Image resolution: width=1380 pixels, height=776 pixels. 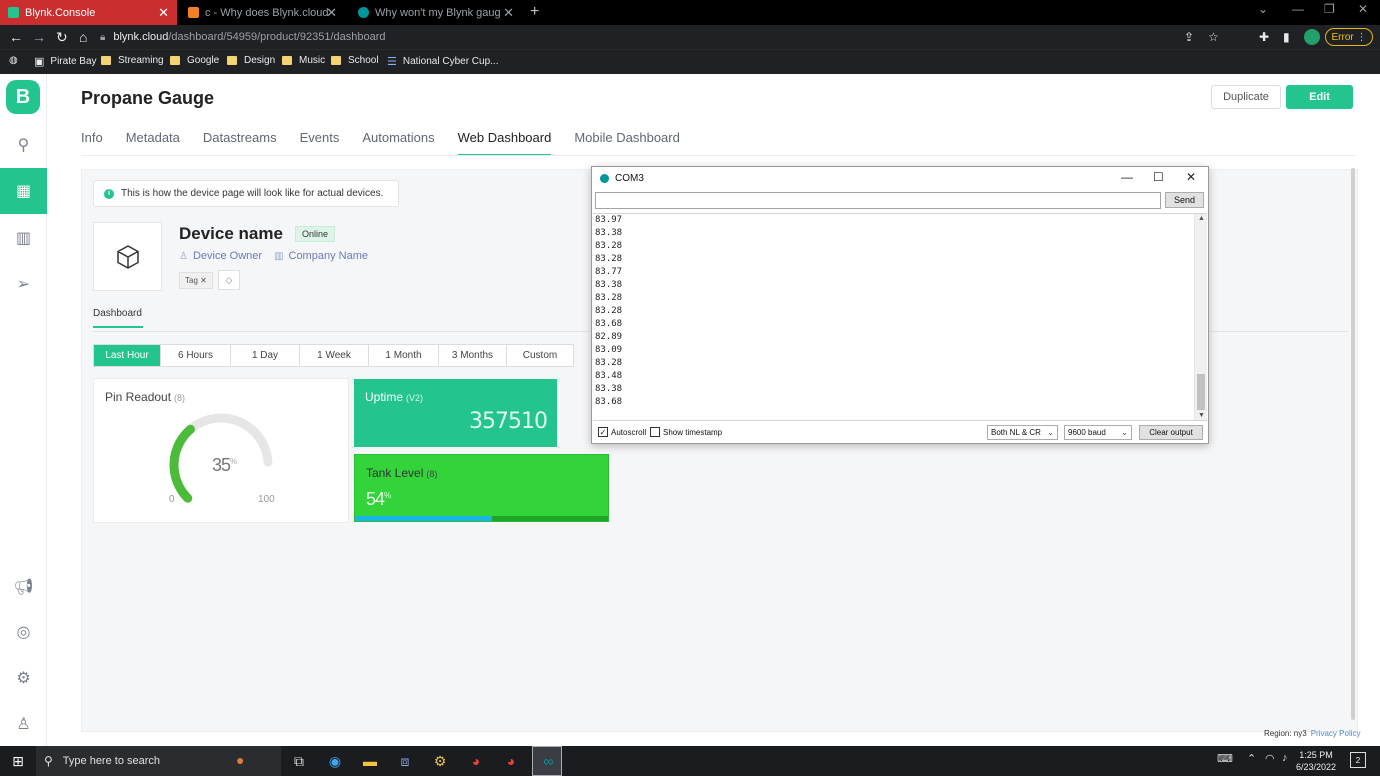 I want to click on taskbar-search: ⚲ Type here to search ●, so click(x=158, y=761).